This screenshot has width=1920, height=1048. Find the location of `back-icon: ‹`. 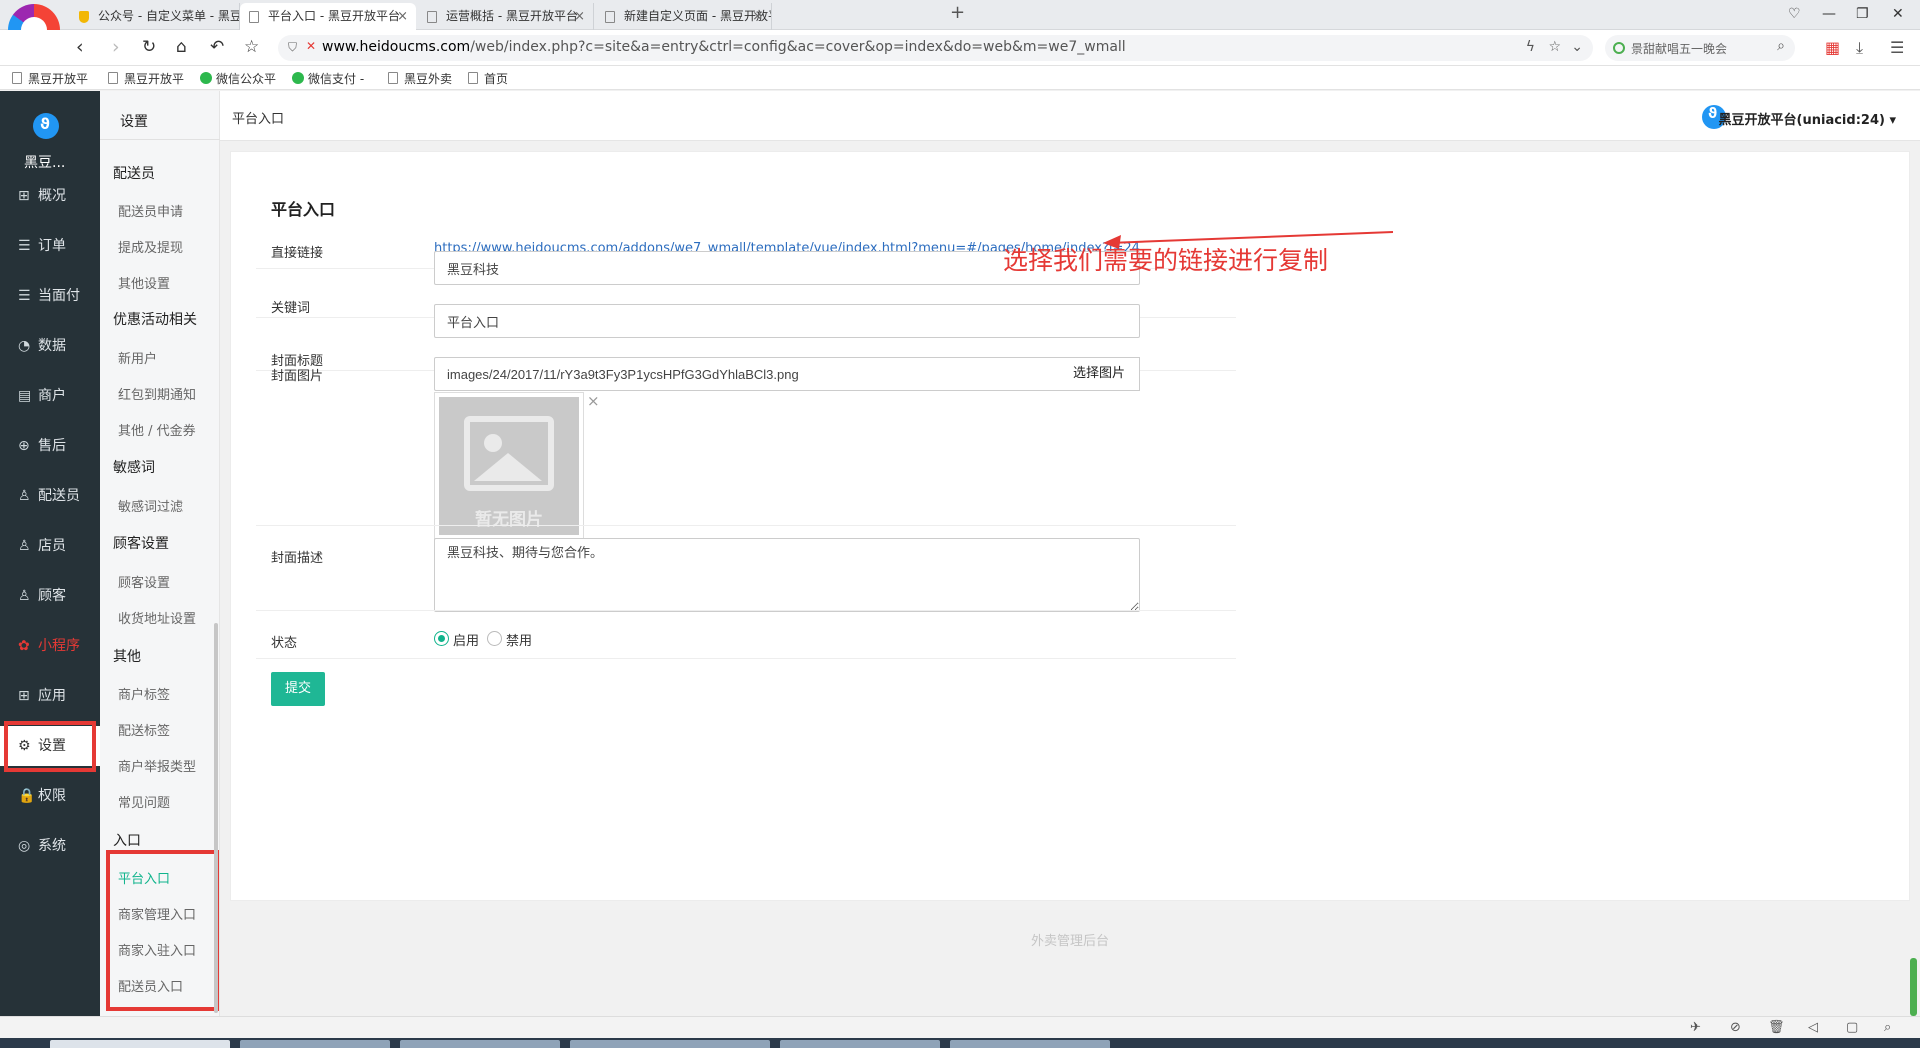

back-icon: ‹ is located at coordinates (80, 47).